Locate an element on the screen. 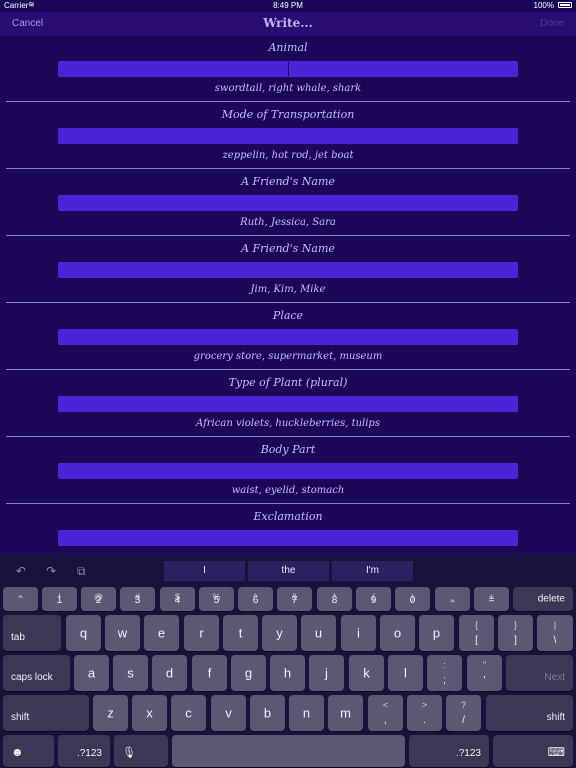 The height and width of the screenshot is (768, 576). key-bottom-label: [ is located at coordinates (476, 640).